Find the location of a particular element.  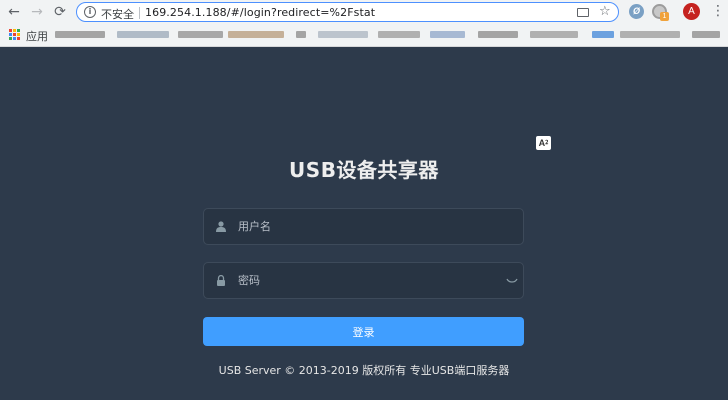

username-input is located at coordinates (368, 226).